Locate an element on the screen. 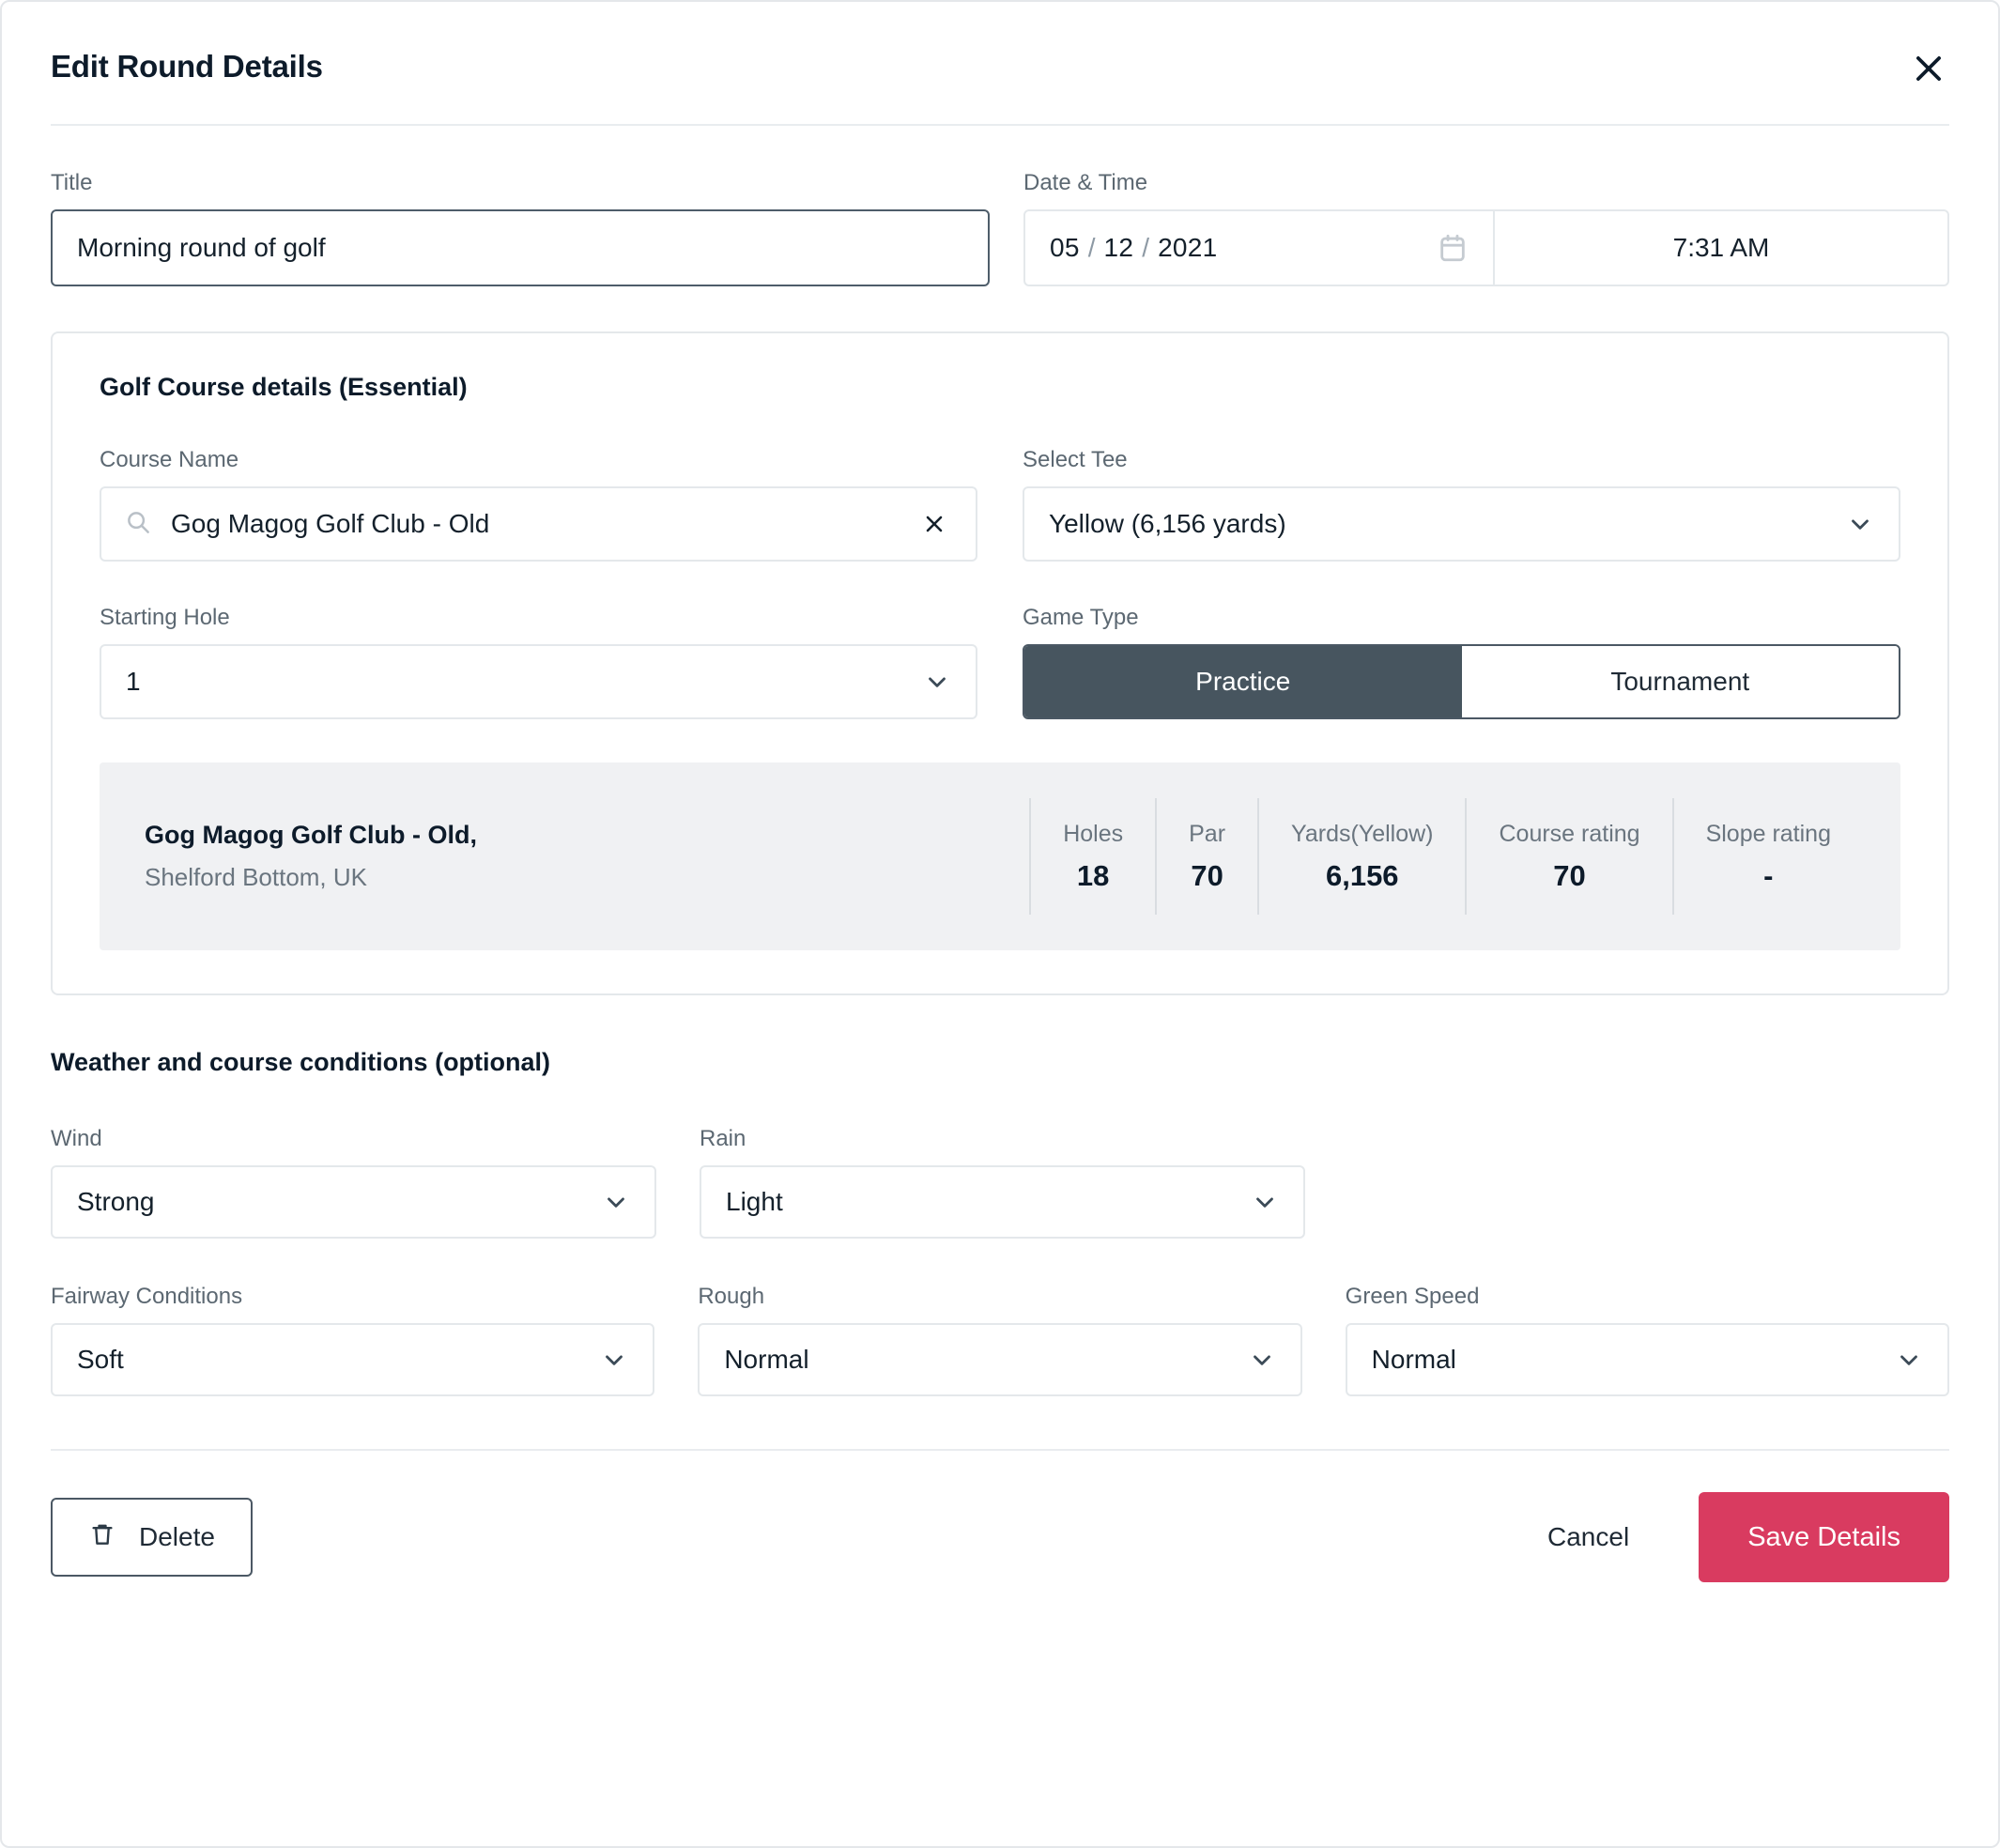  datetime-field-group: Date & Time 05 / 12 / 2021 7:31 AM is located at coordinates (1486, 229).